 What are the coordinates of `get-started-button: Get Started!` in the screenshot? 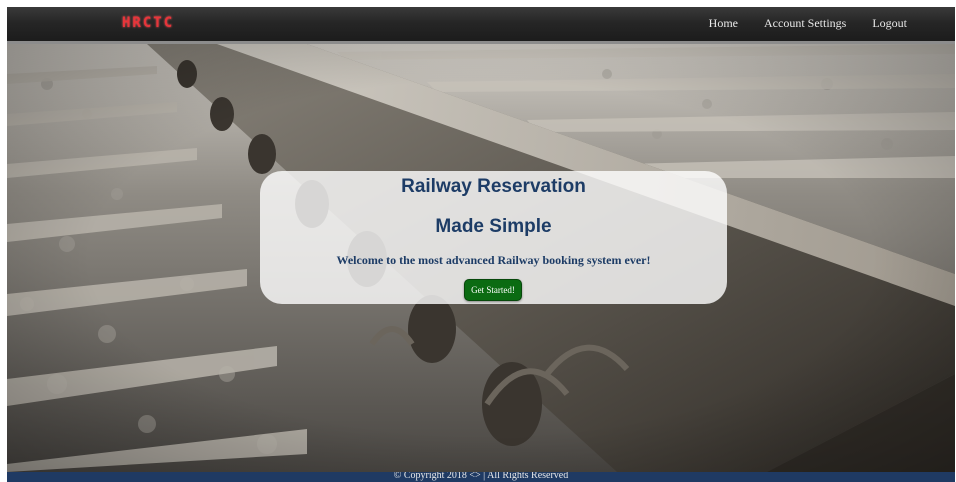 It's located at (493, 290).